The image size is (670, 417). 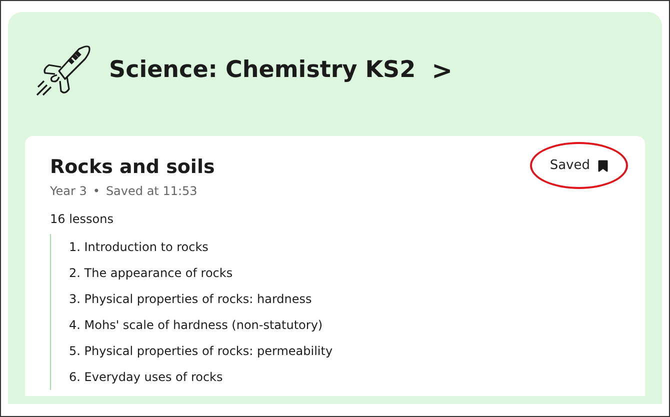 I want to click on lesson-item: 4. Mohs' scale of hardness (non-statutory), so click(x=344, y=325).